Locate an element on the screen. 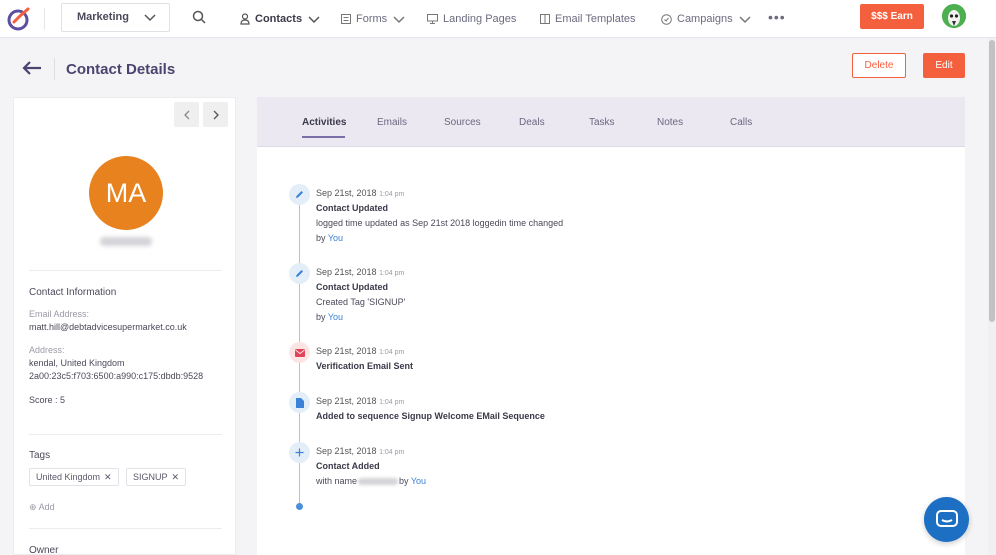 This screenshot has width=996, height=555. tab-emails: Emails is located at coordinates (392, 122).